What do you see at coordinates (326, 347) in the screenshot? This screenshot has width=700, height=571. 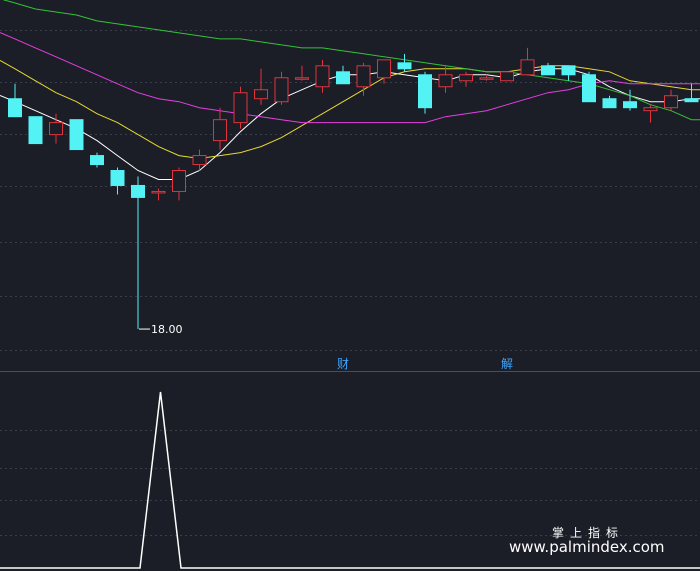 I see `annotations: 18.00 财 解` at bounding box center [326, 347].